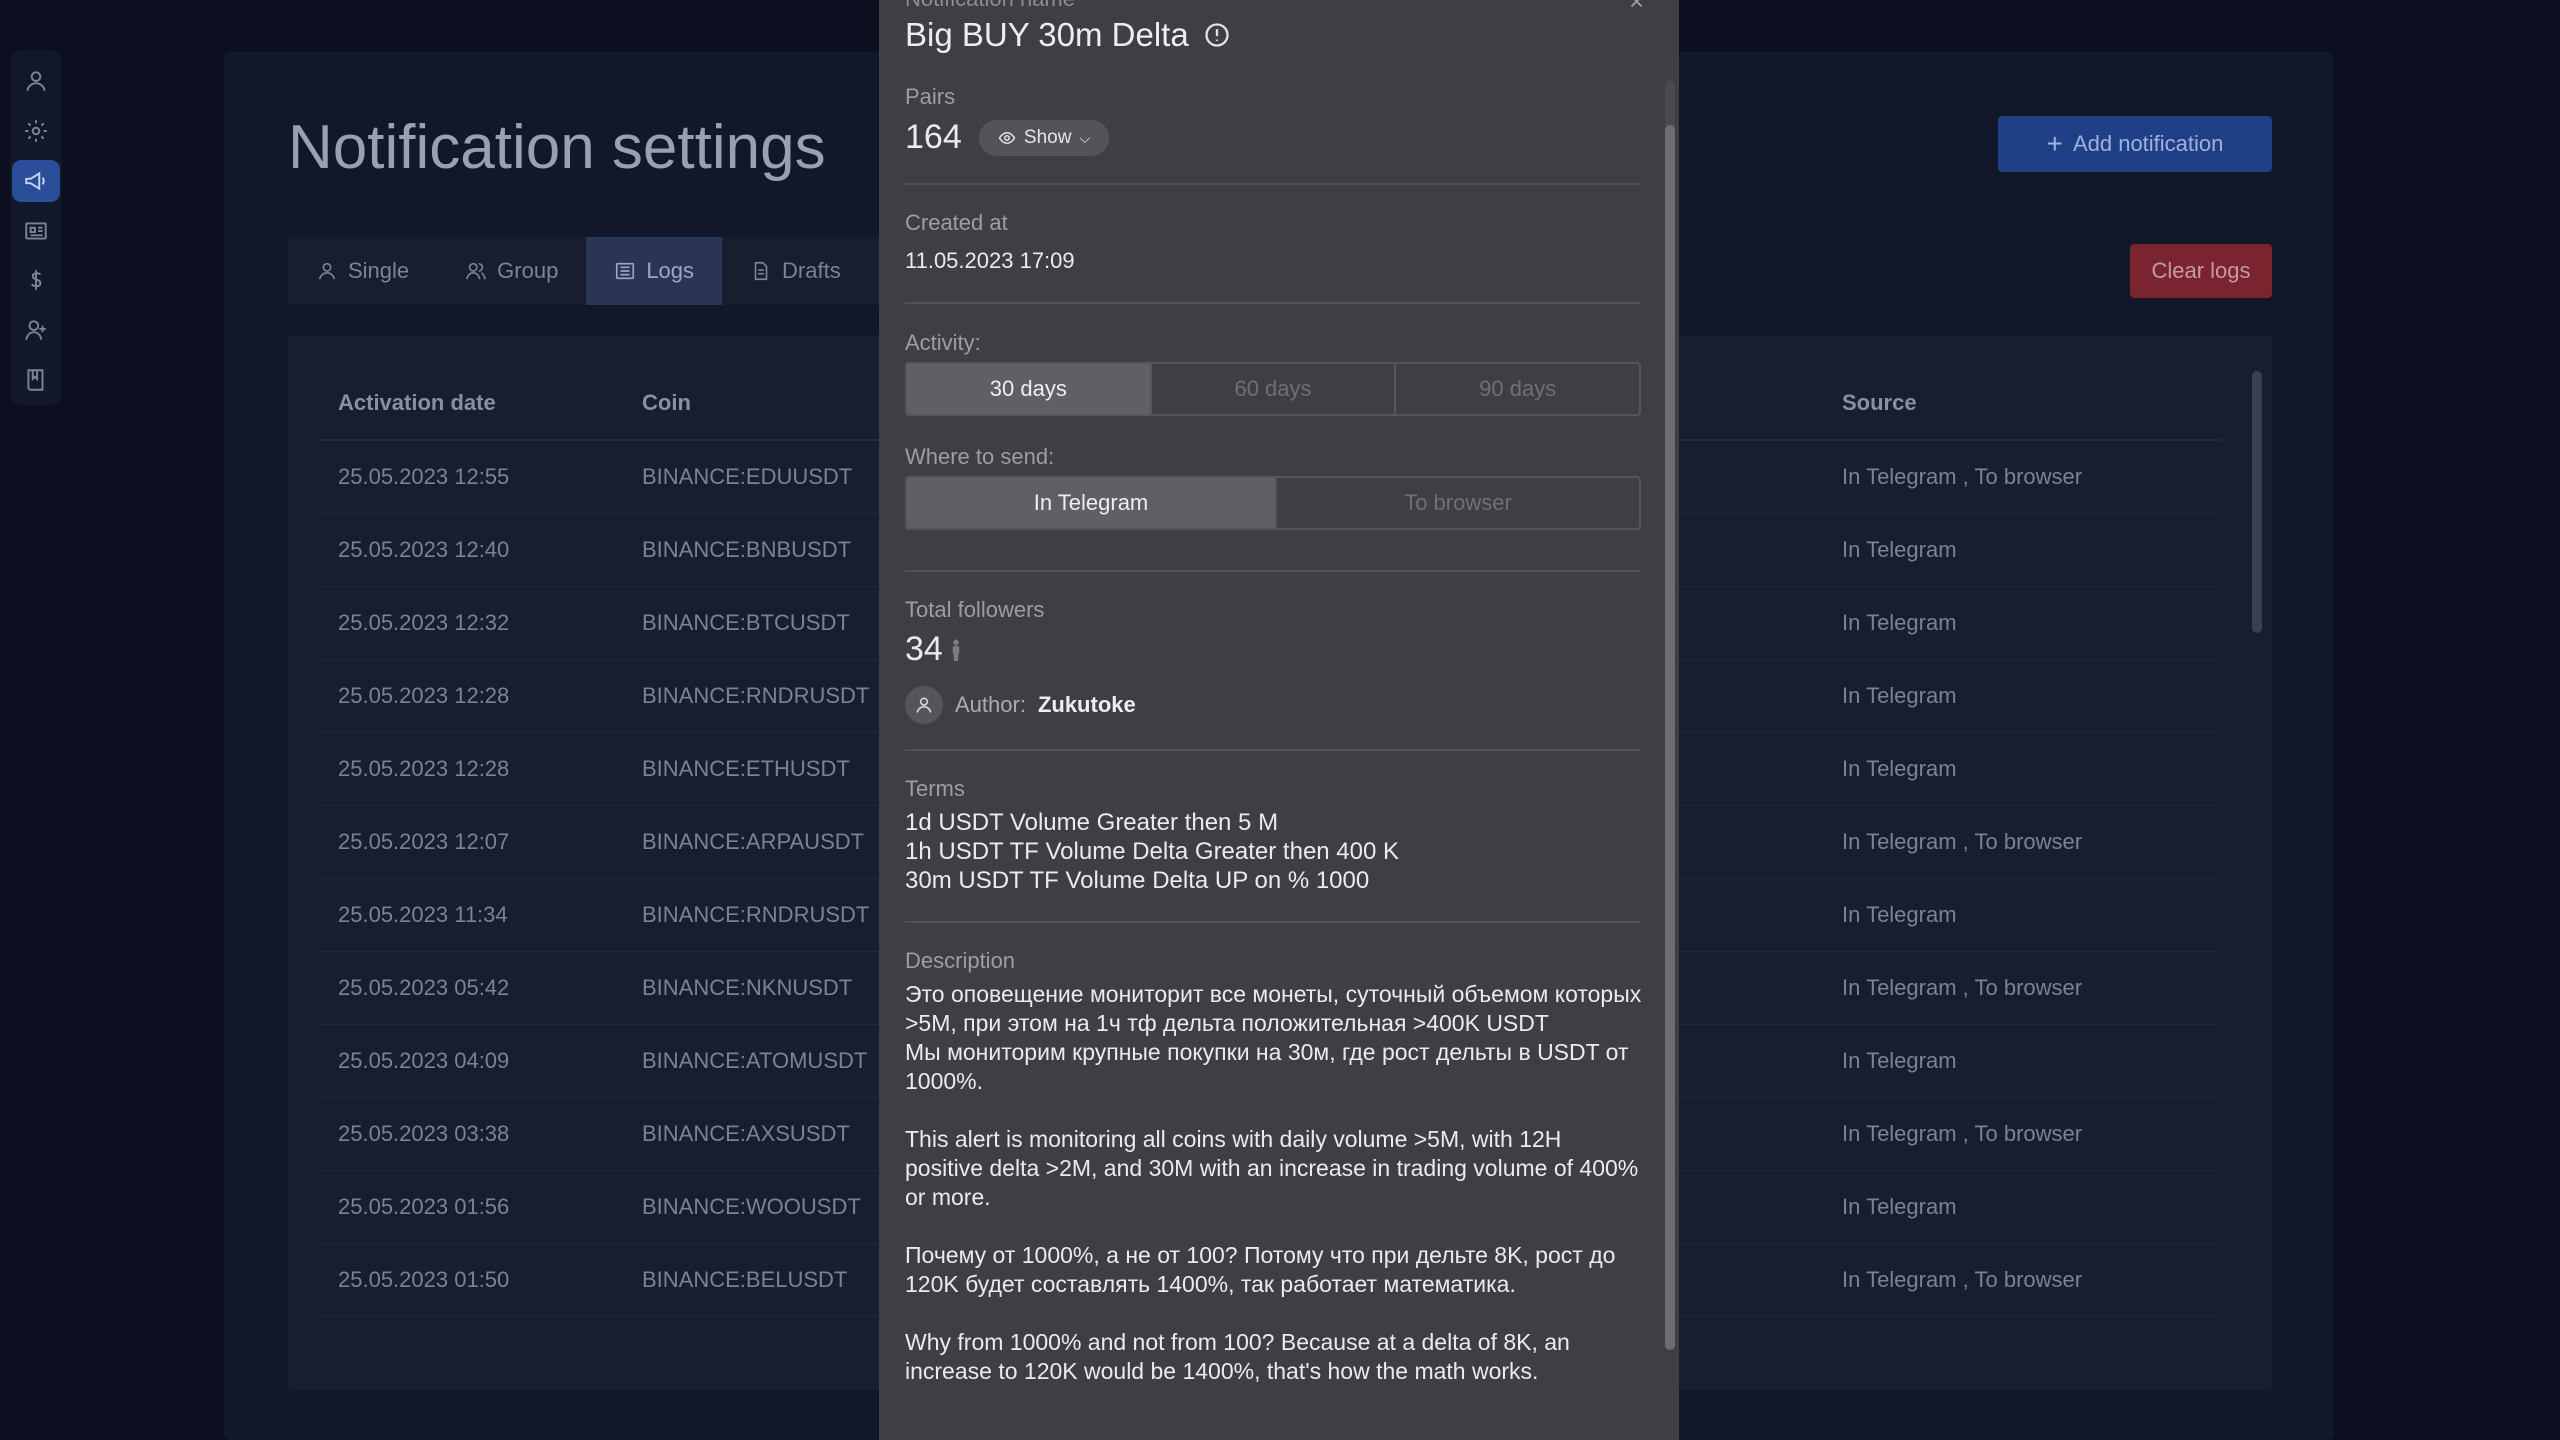 The image size is (2560, 1440). I want to click on sidebar-item-settings, so click(36, 131).